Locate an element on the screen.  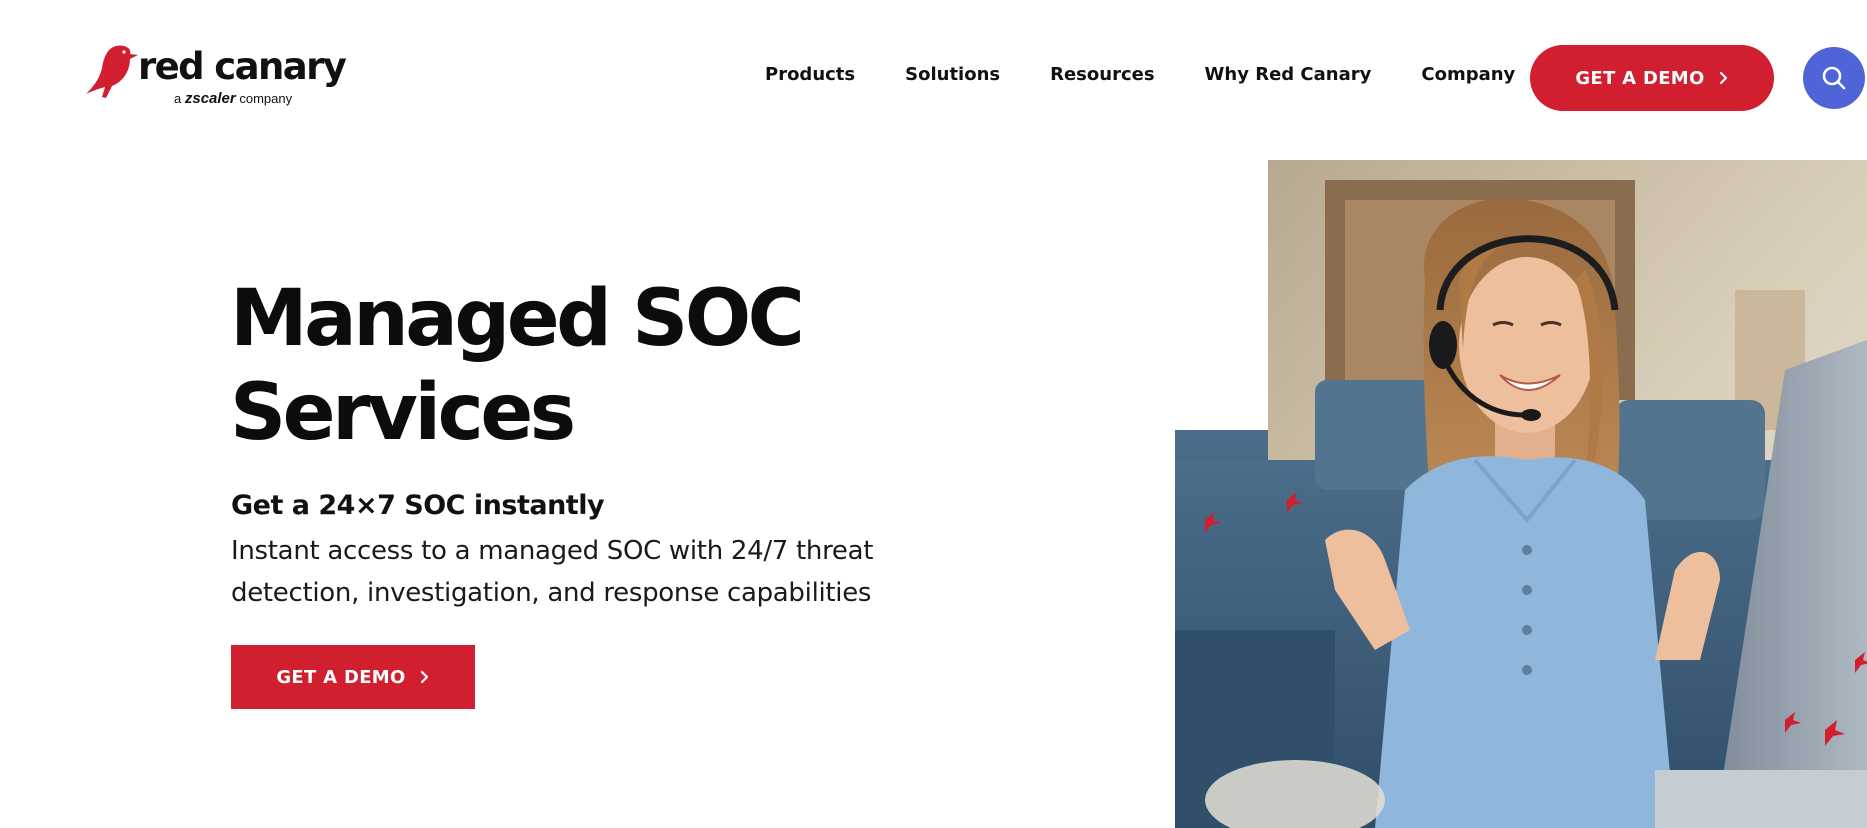
hero-cta-label: GET A DEMO is located at coordinates (341, 677).